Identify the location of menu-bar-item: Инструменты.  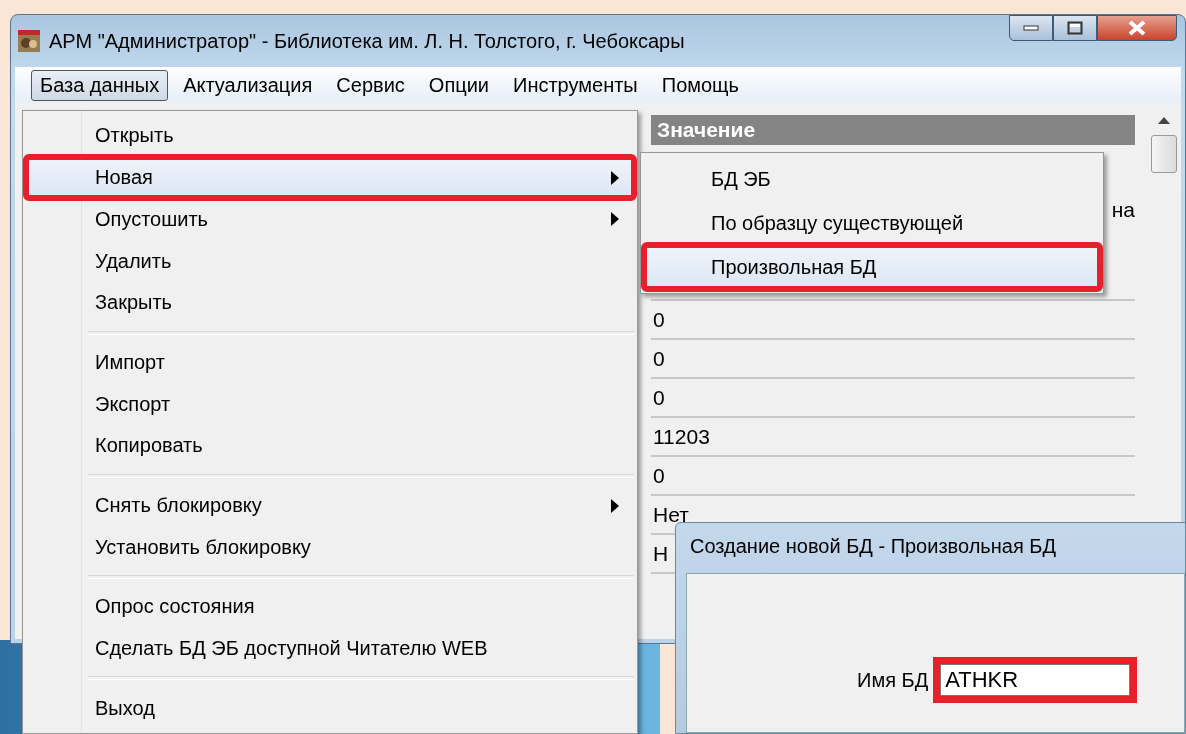
(575, 85).